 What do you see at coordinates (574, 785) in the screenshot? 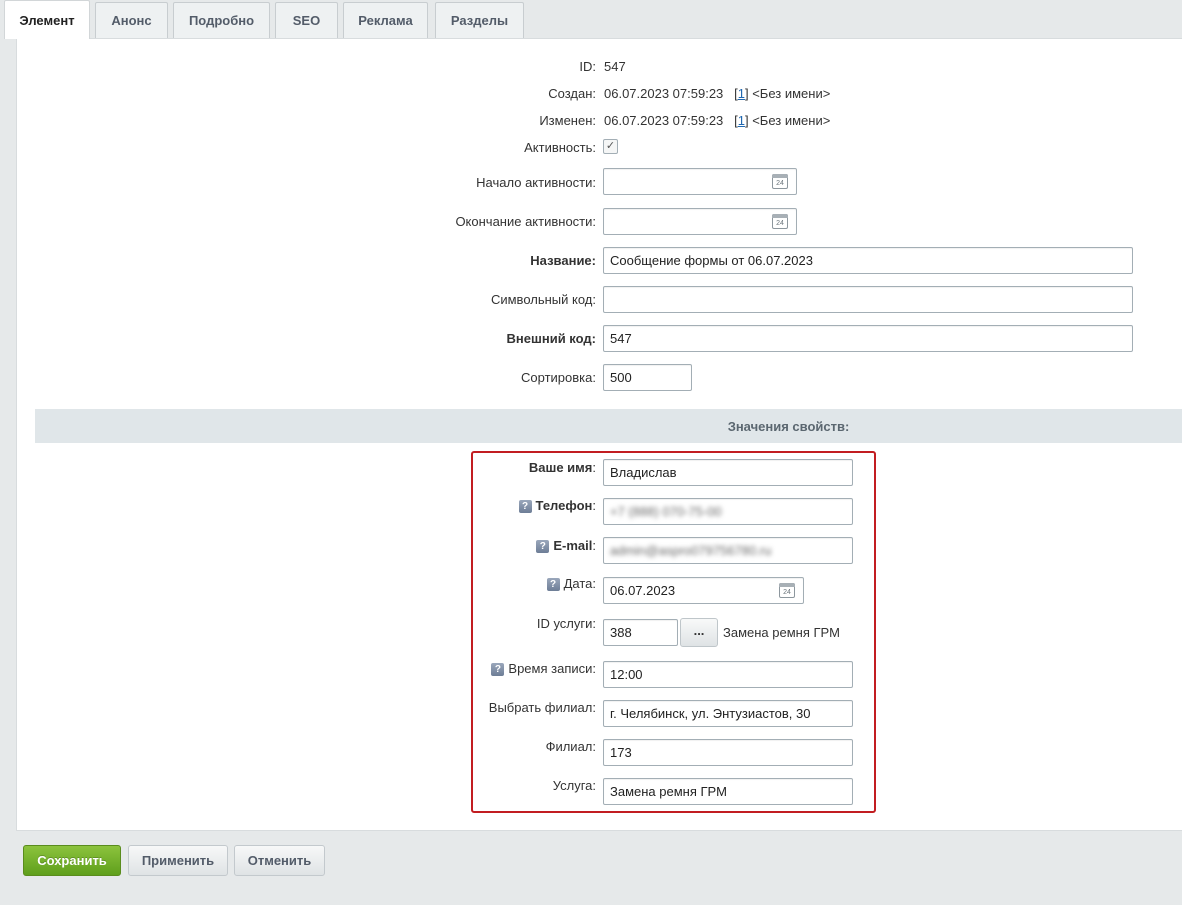
I see `service-label: Услуга:` at bounding box center [574, 785].